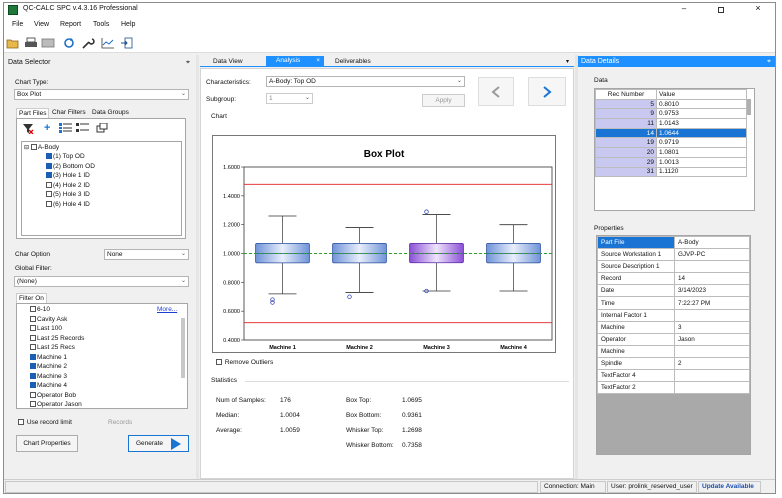  Describe the element at coordinates (52, 348) in the screenshot. I see `filter-item: Last 25 Recs` at that location.